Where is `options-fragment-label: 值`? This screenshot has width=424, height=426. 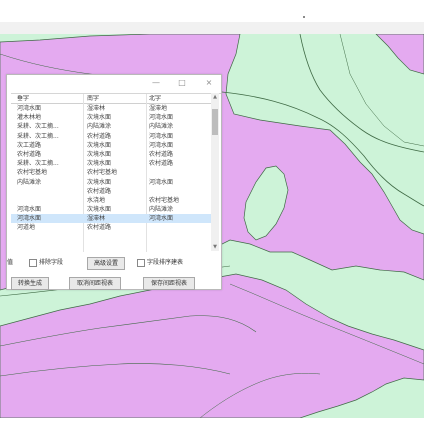
options-fragment-label: 值 is located at coordinates (10, 262).